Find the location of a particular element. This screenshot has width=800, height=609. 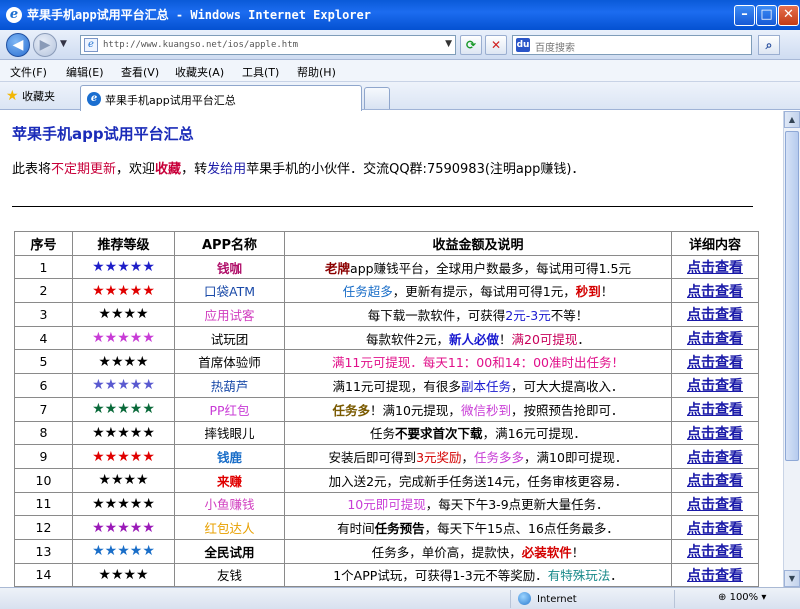

row-number: 10 is located at coordinates (43, 480).